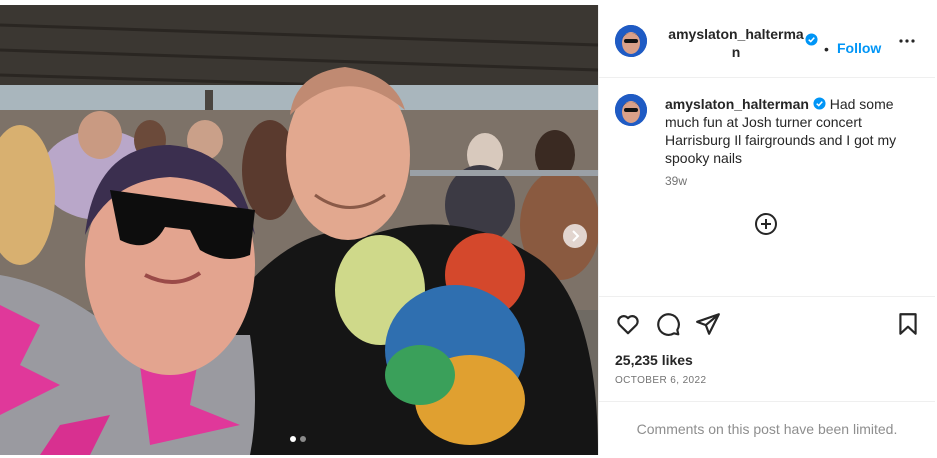 Image resolution: width=937 pixels, height=458 pixels. Describe the element at coordinates (654, 360) in the screenshot. I see `likes-count: 25,235 likes` at that location.